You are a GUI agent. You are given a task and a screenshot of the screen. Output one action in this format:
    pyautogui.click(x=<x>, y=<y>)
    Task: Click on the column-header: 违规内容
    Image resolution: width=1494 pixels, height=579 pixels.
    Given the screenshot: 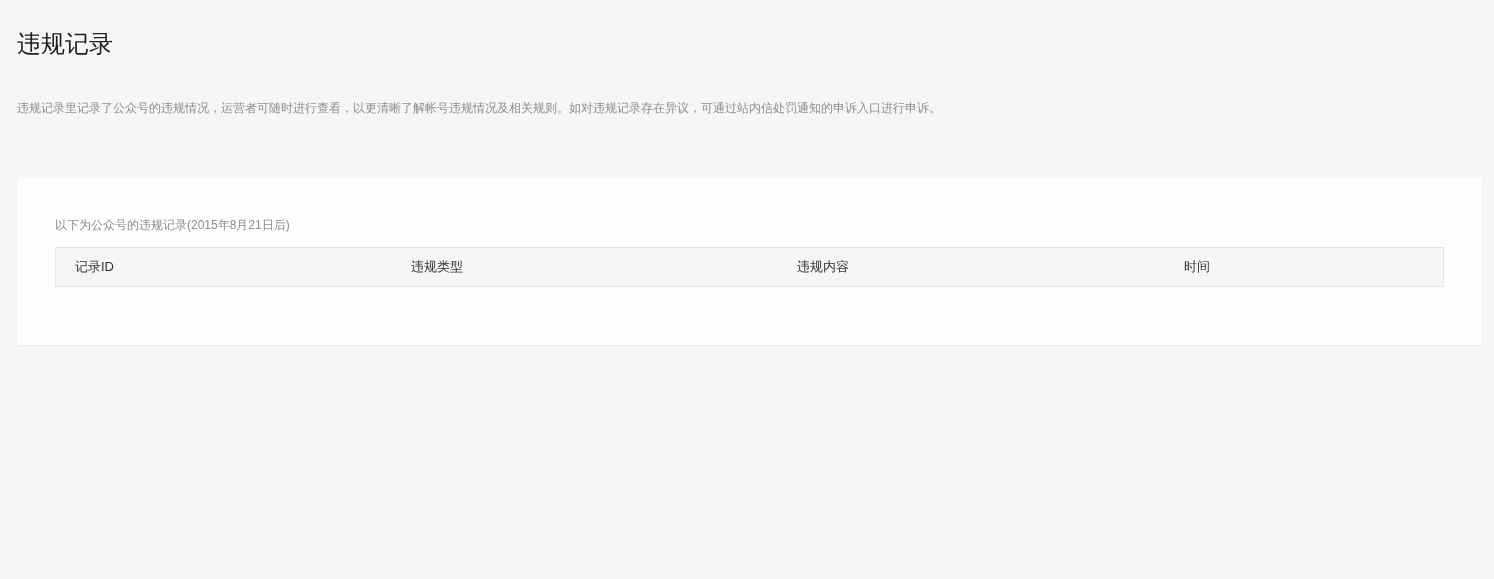 What is the action you would take?
    pyautogui.click(x=822, y=267)
    